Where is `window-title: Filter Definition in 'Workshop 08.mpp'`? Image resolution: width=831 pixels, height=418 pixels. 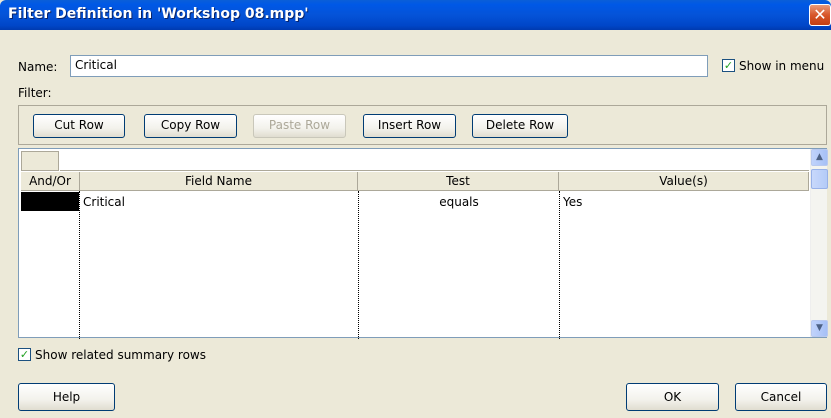 window-title: Filter Definition in 'Workshop 08.mpp' is located at coordinates (158, 14).